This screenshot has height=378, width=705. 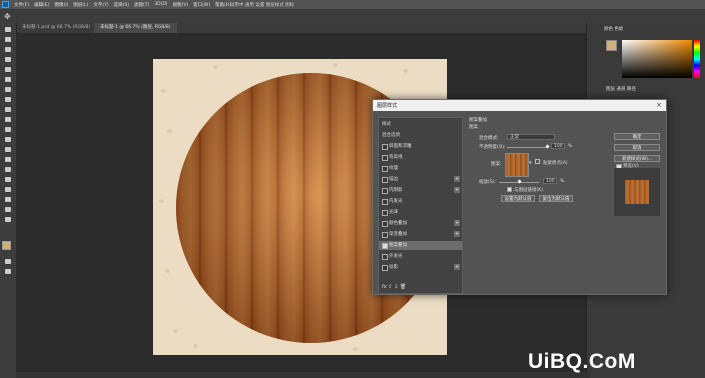 What do you see at coordinates (8, 160) in the screenshot?
I see `dodge-icon` at bounding box center [8, 160].